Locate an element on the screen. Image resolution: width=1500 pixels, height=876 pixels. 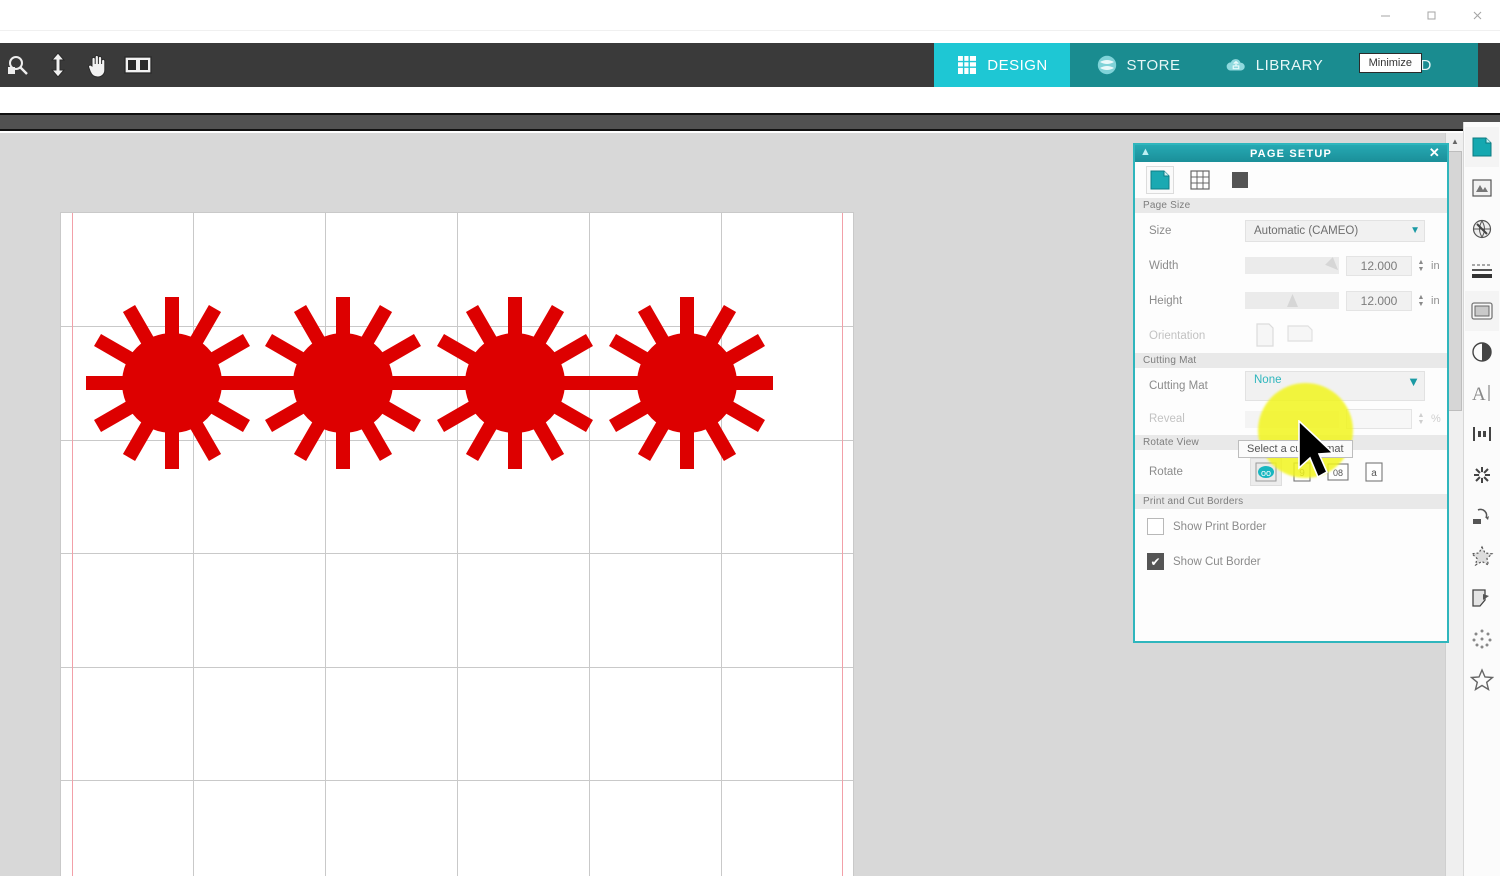
row-size: Size Automatic (CAMEO) ▼ is located at coordinates (1291, 230).